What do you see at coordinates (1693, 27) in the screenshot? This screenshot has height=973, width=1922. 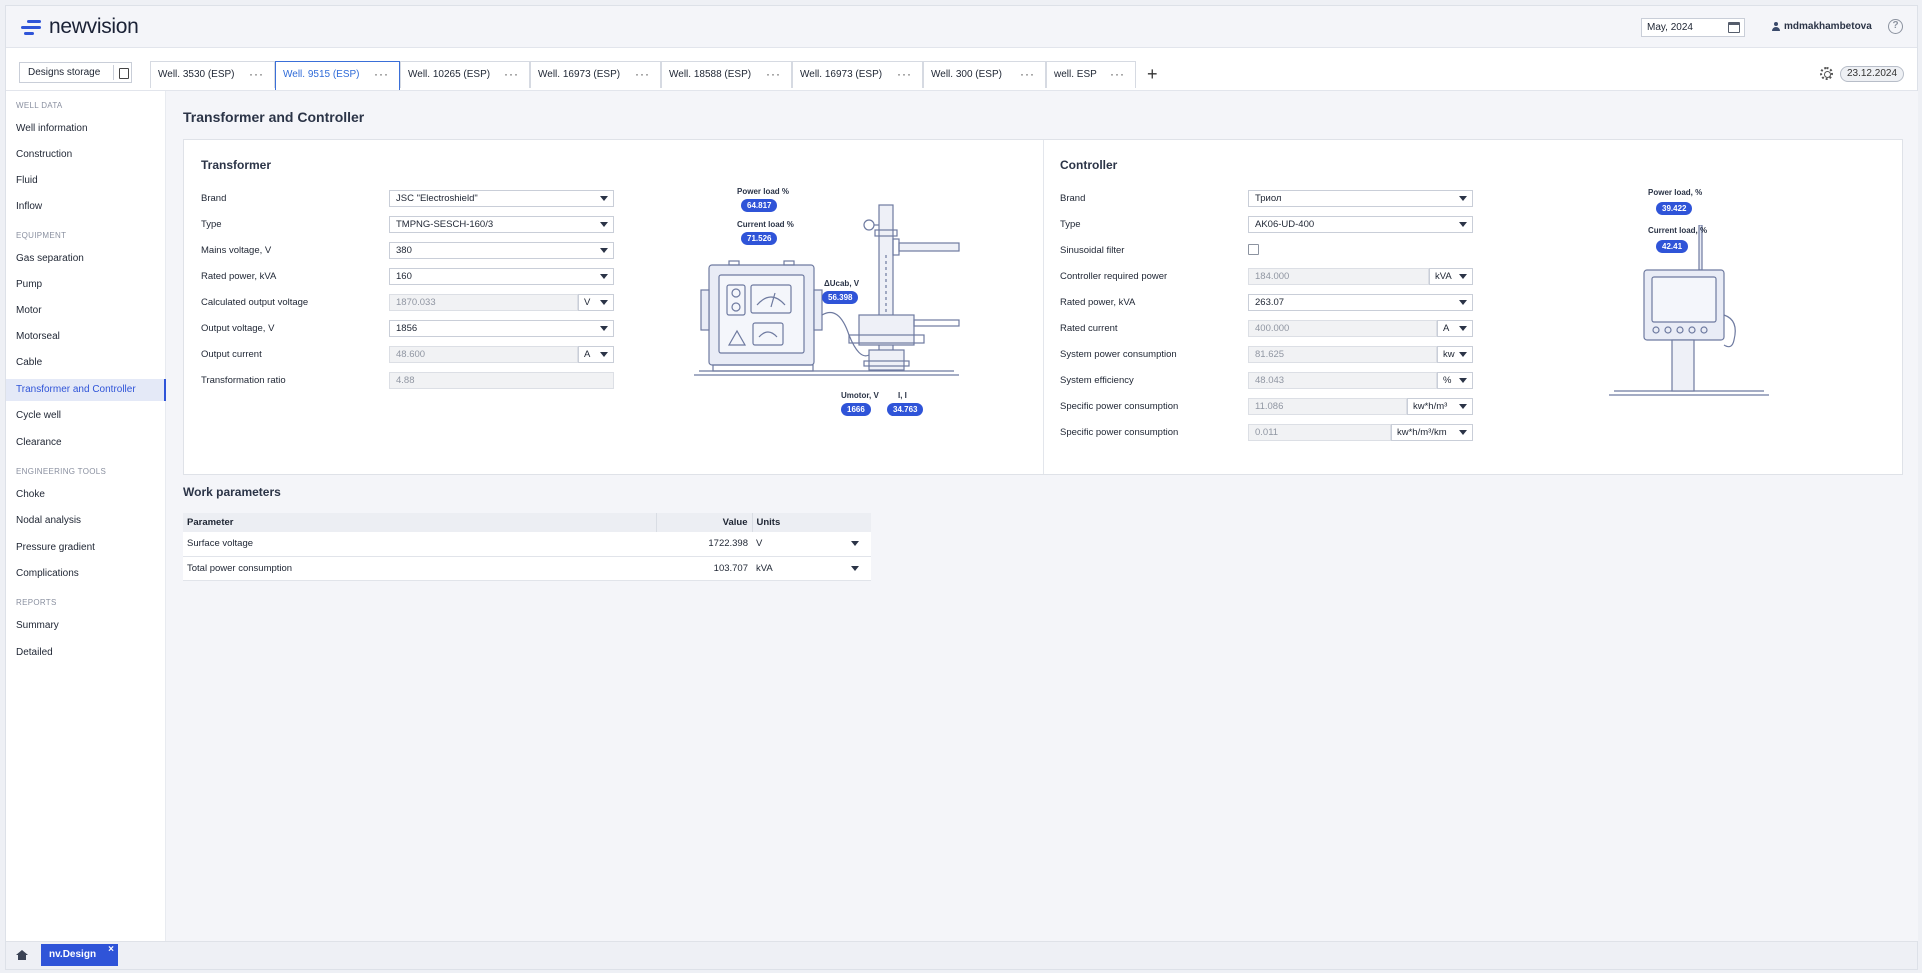 I see `period-date-input: May, 2024` at bounding box center [1693, 27].